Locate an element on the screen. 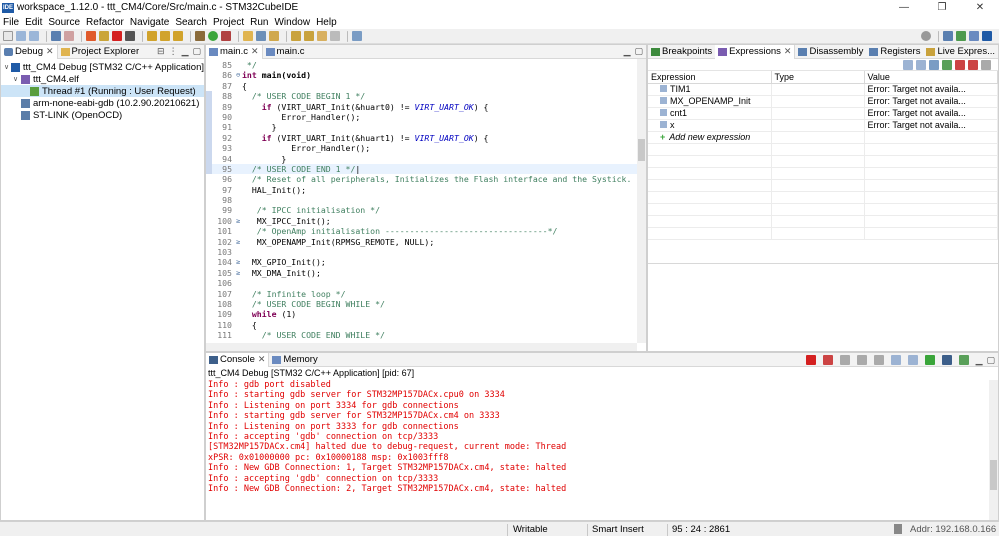 This screenshot has height=536, width=999. menu-navigate: Navigate is located at coordinates (149, 22).